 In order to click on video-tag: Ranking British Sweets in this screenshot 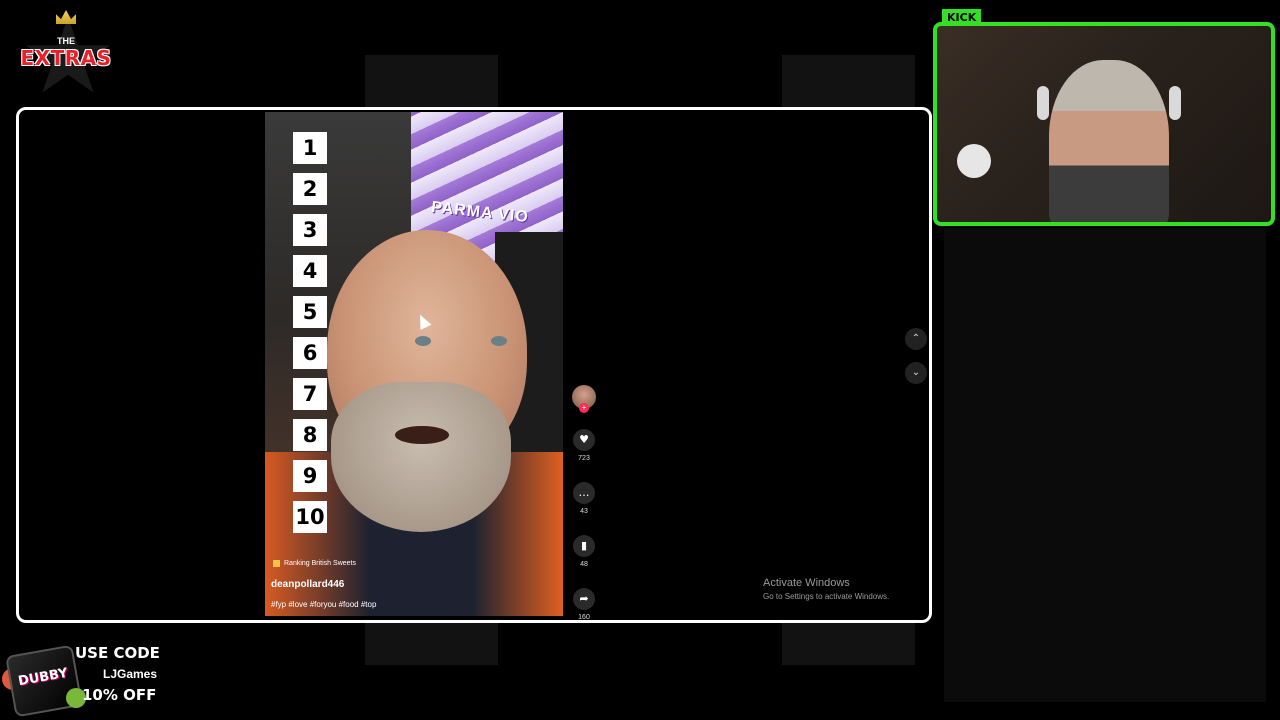, I will do `click(314, 563)`.